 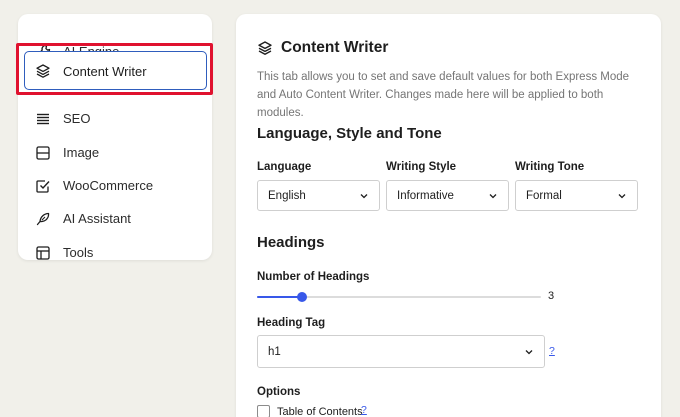 I want to click on table-of-contents-checkbox, so click(x=263, y=411).